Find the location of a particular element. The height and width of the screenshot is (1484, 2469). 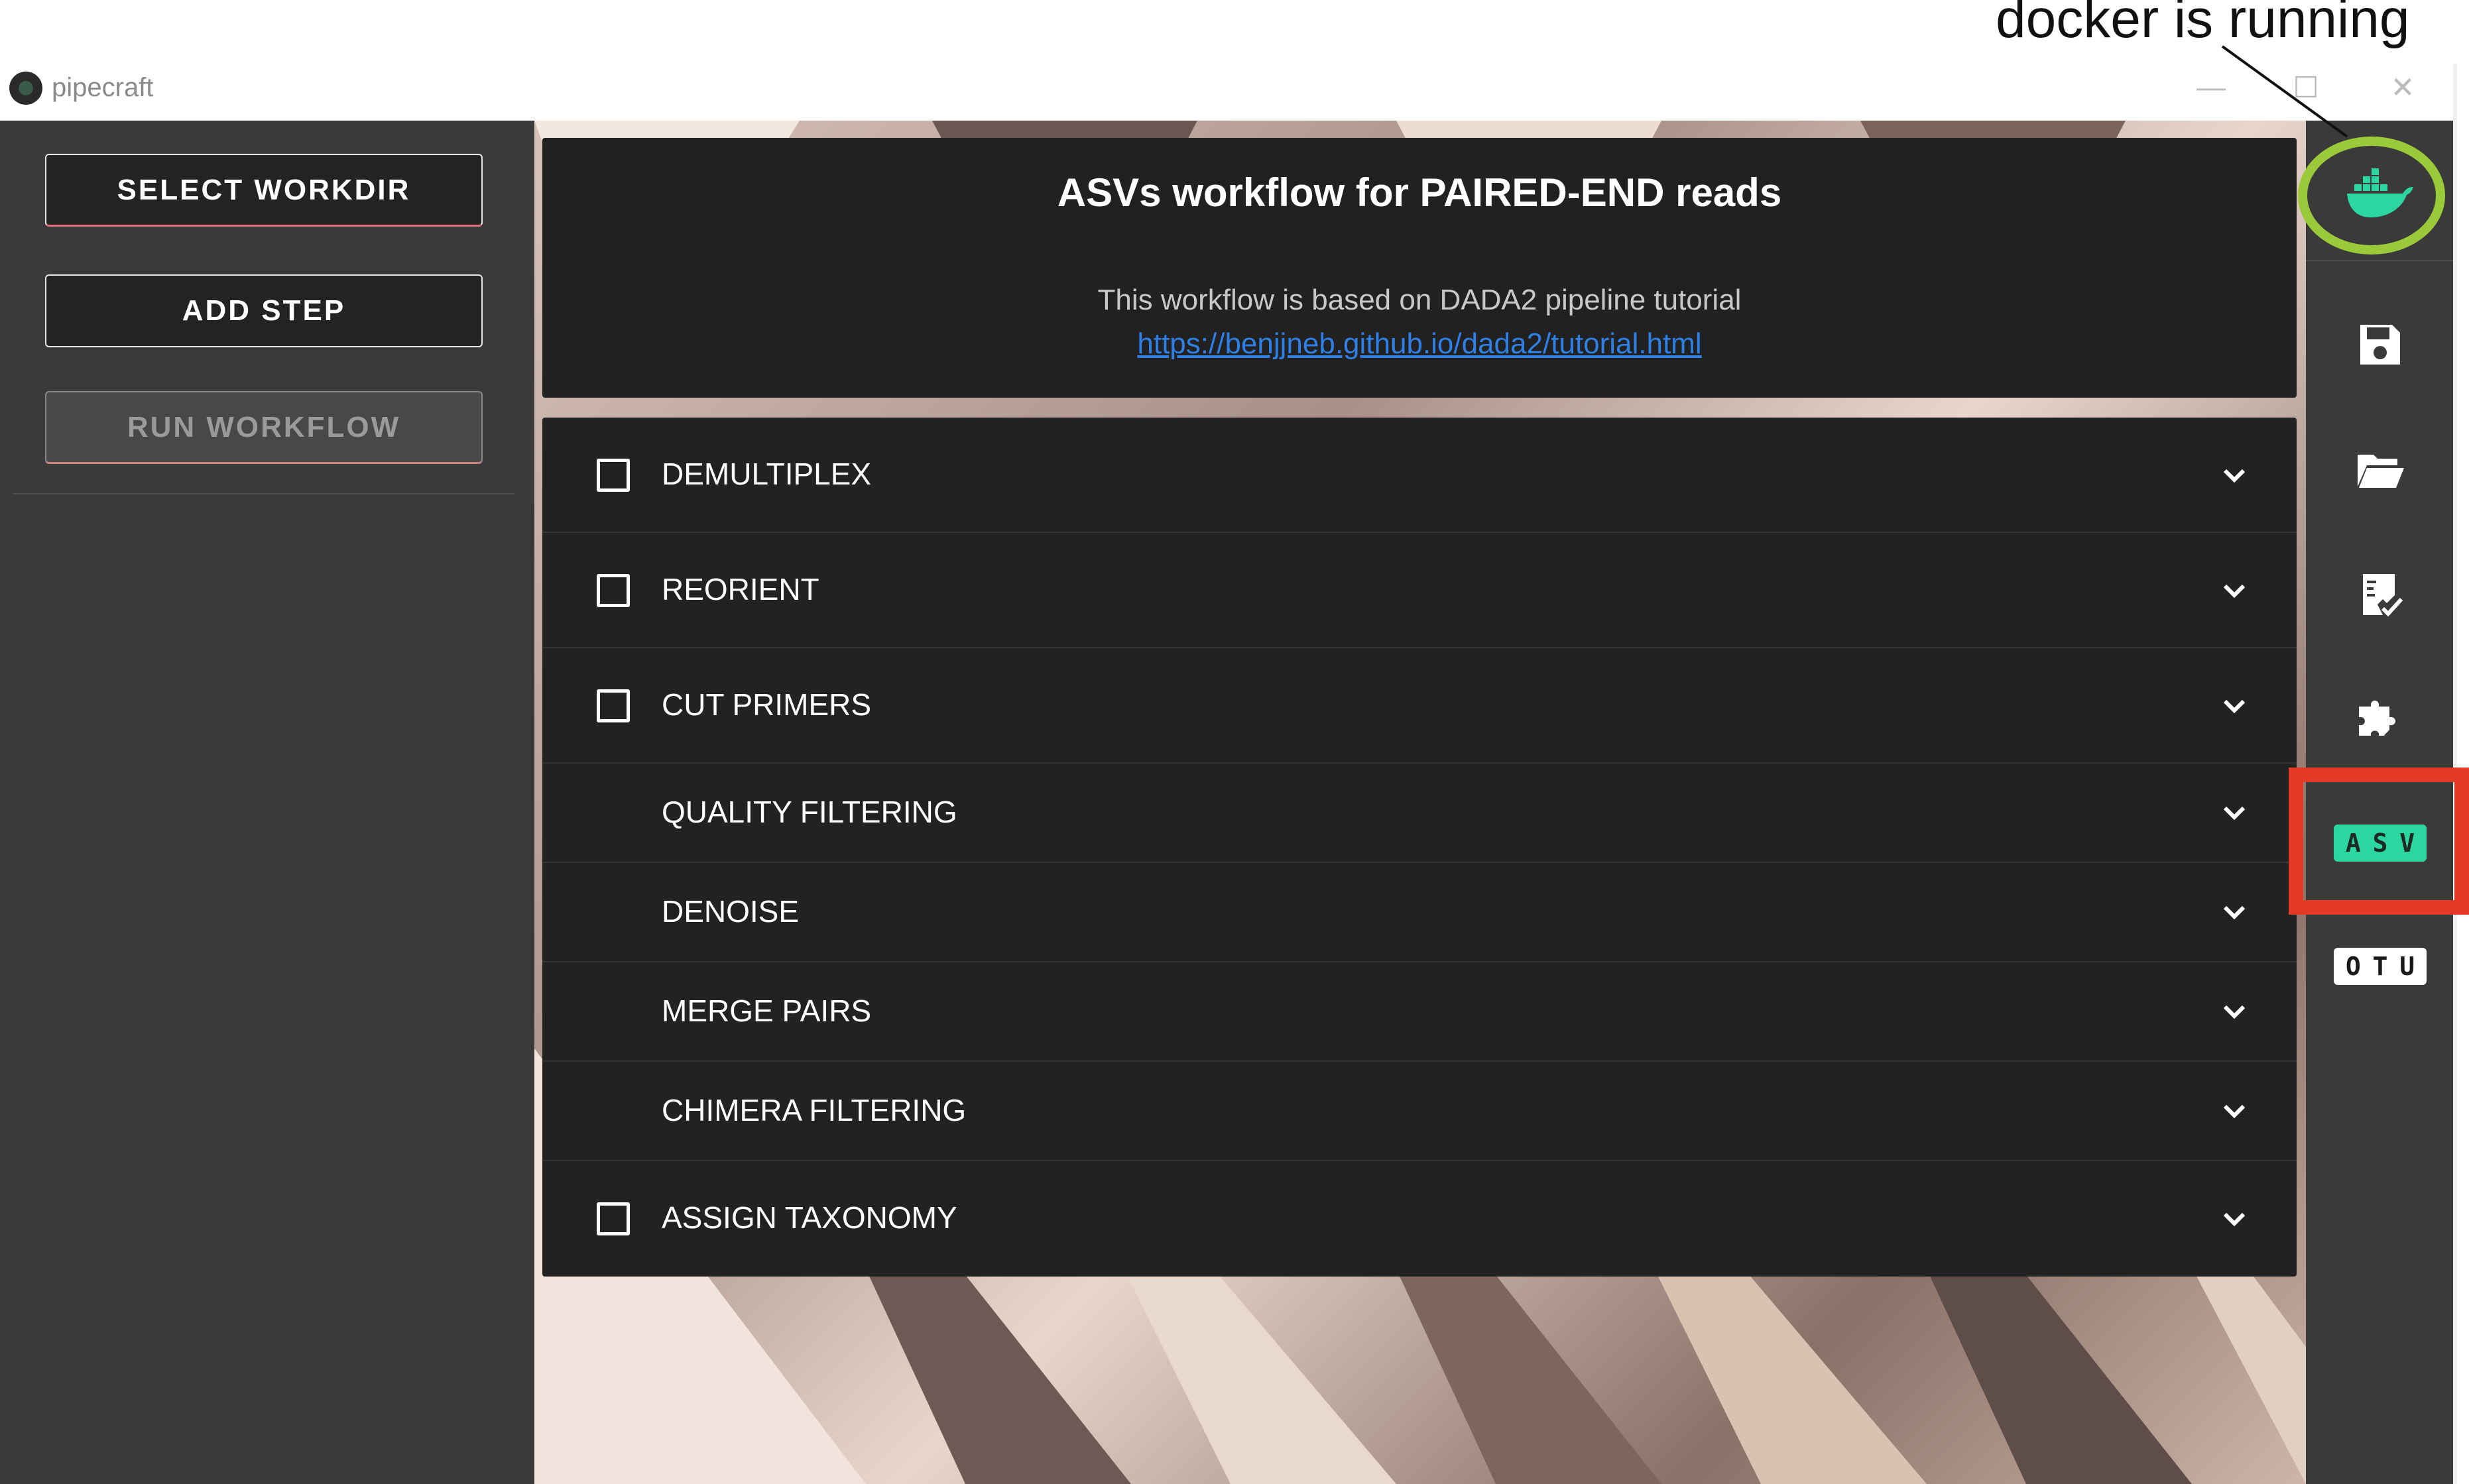

puzzle-icon is located at coordinates (2380, 718).